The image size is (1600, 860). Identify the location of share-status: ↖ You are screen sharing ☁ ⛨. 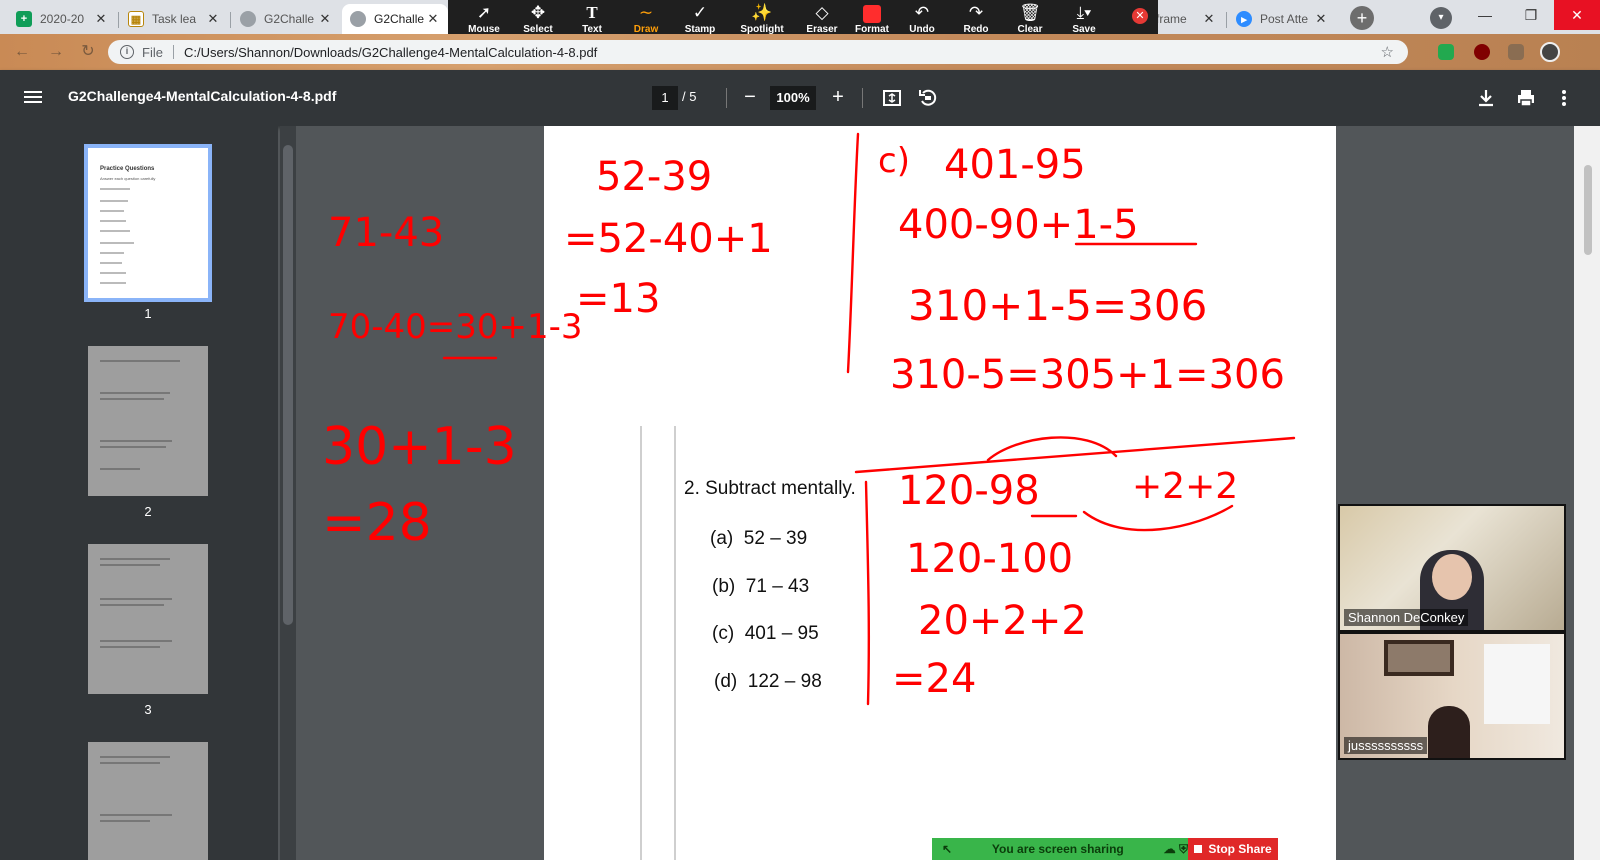
(1060, 849).